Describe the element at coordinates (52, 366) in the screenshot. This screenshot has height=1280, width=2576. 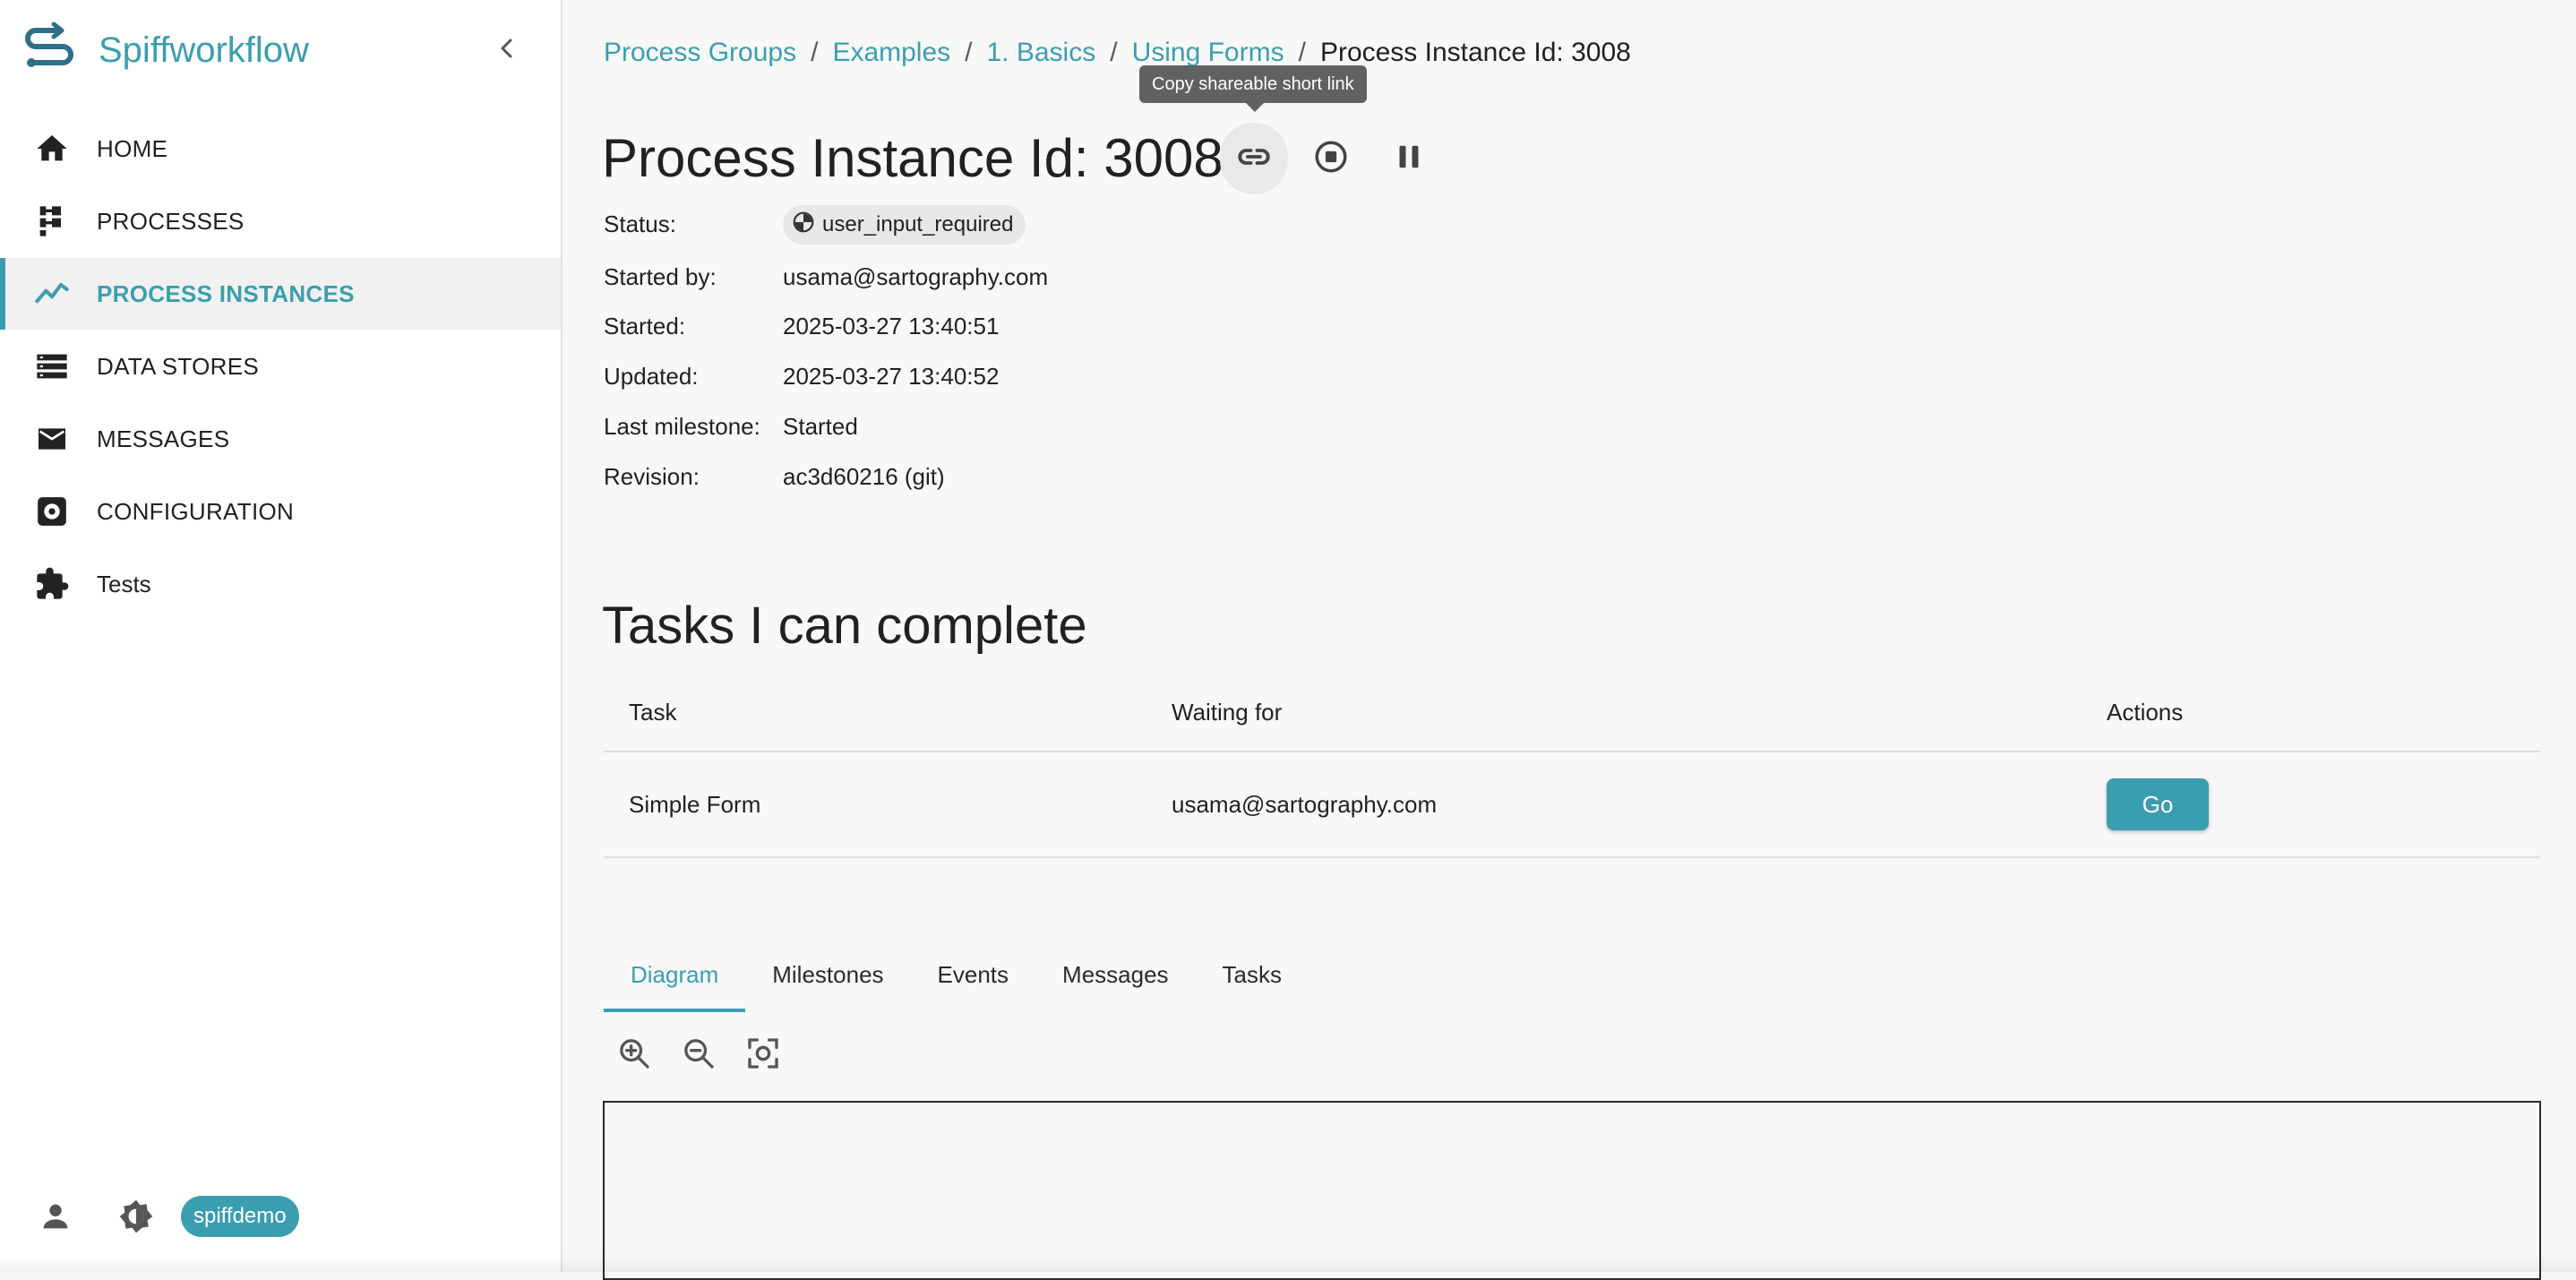
I see `storage-list-icon` at that location.